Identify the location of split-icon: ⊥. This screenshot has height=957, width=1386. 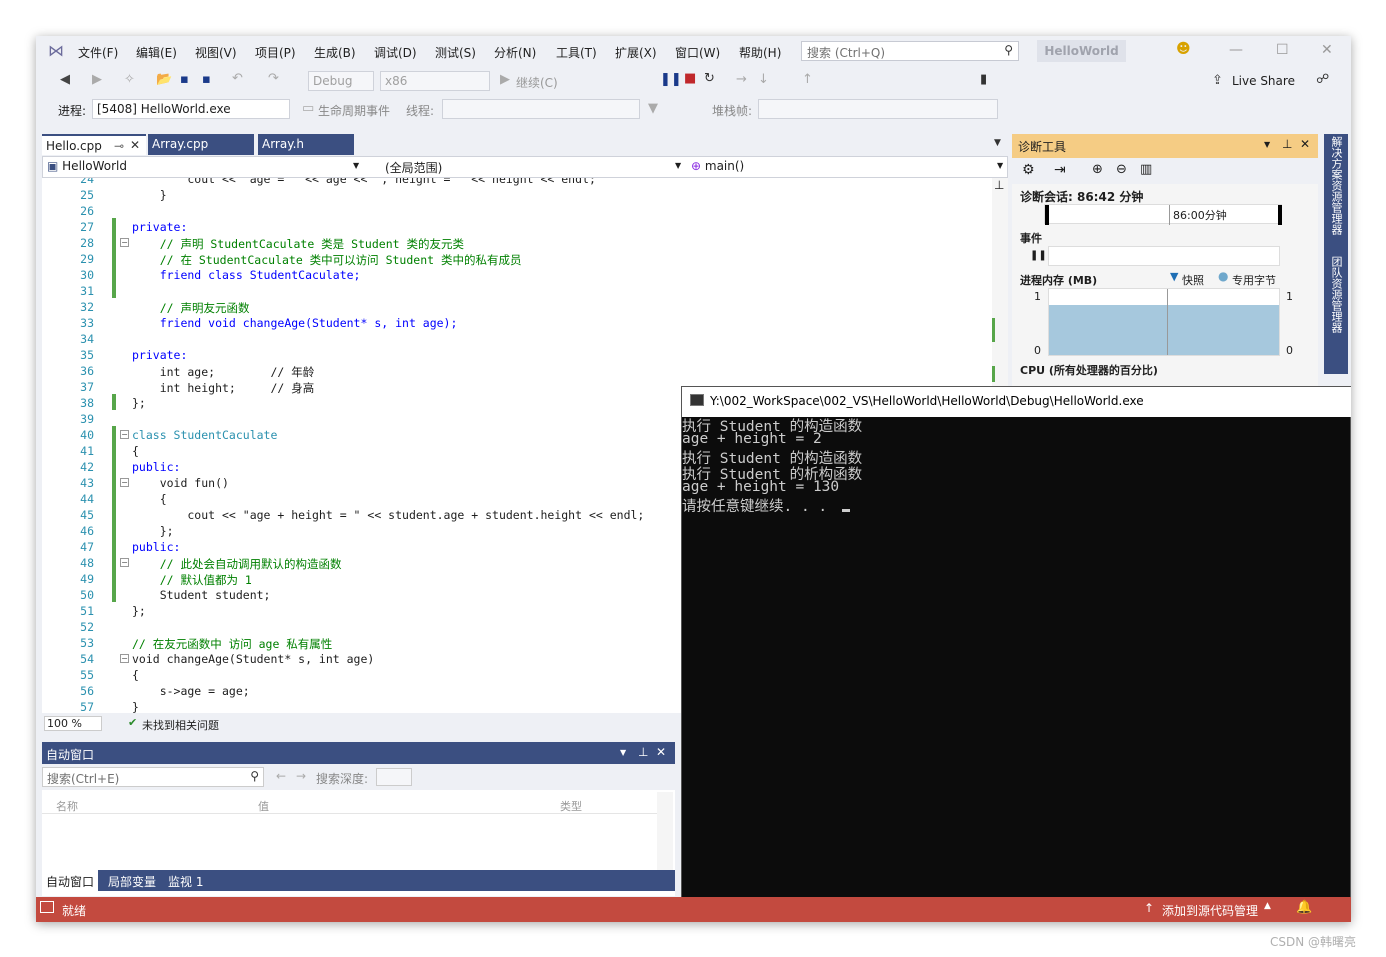
(999, 185).